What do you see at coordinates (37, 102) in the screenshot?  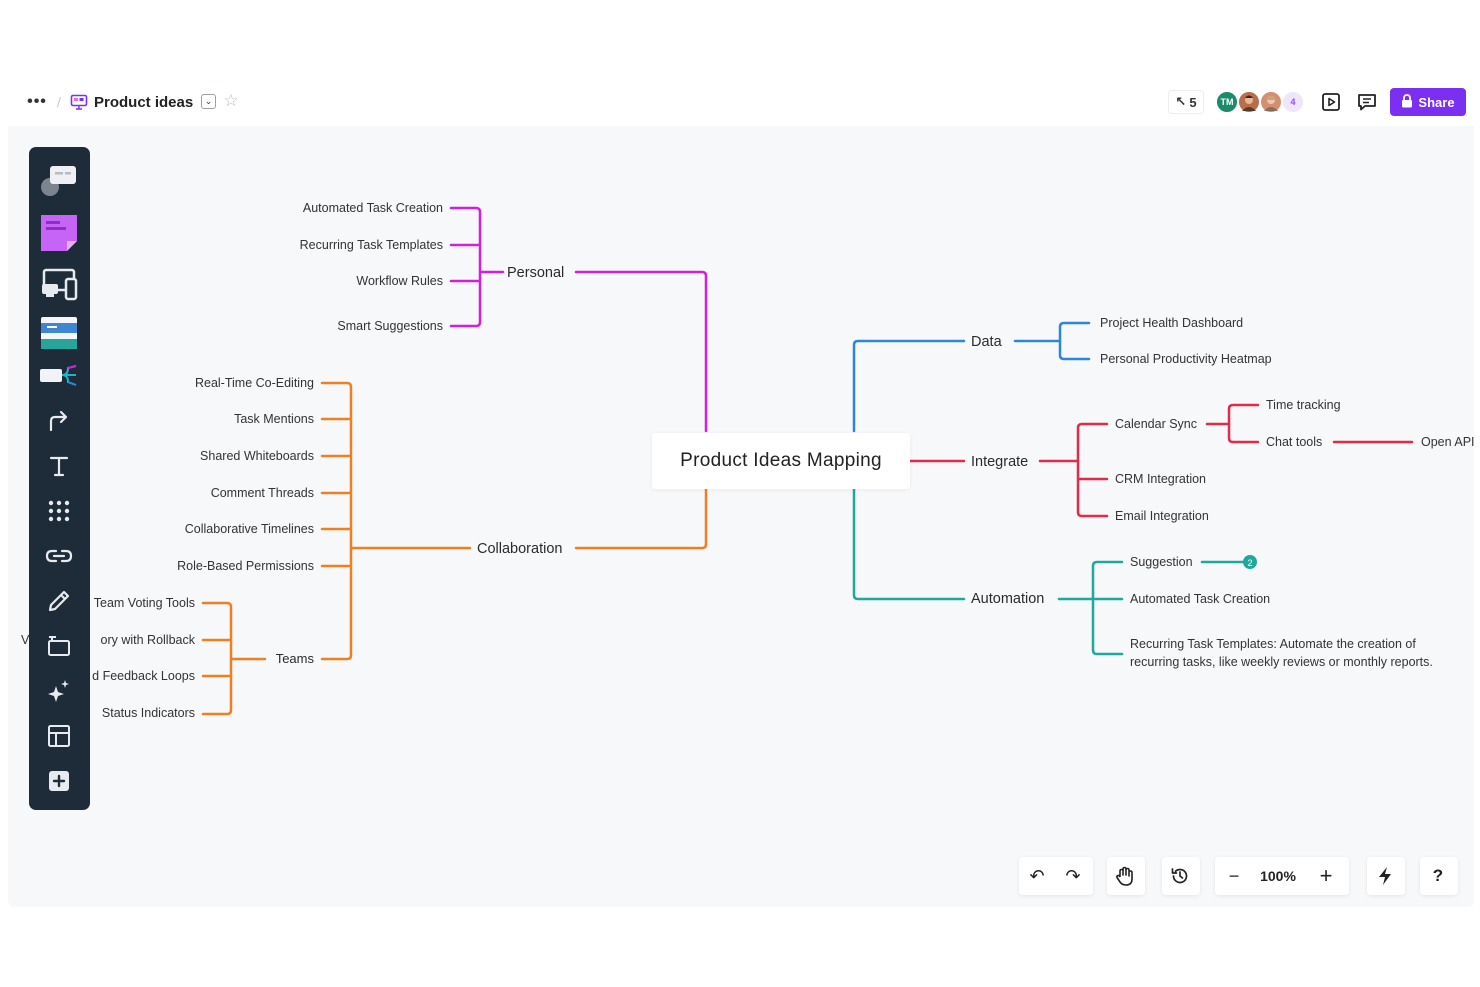 I see `more-menu-button: •••` at bounding box center [37, 102].